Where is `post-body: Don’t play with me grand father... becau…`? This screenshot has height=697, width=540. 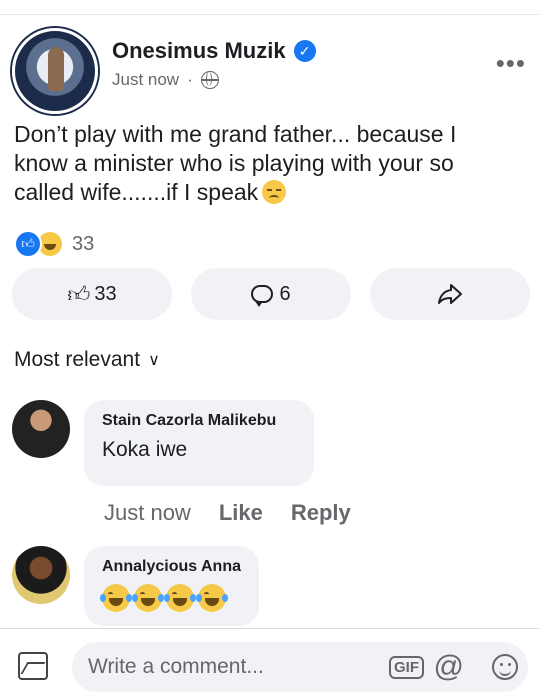 post-body: Don’t play with me grand father... becau… is located at coordinates (235, 163).